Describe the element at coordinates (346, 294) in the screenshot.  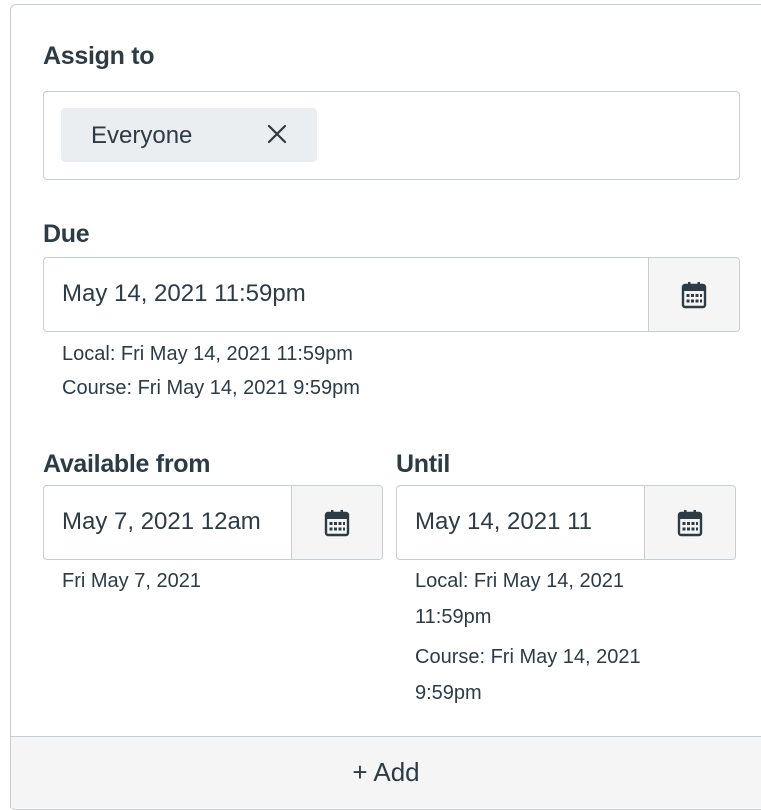
I see `due-date-input: May 14, 2021 11:59pm` at that location.